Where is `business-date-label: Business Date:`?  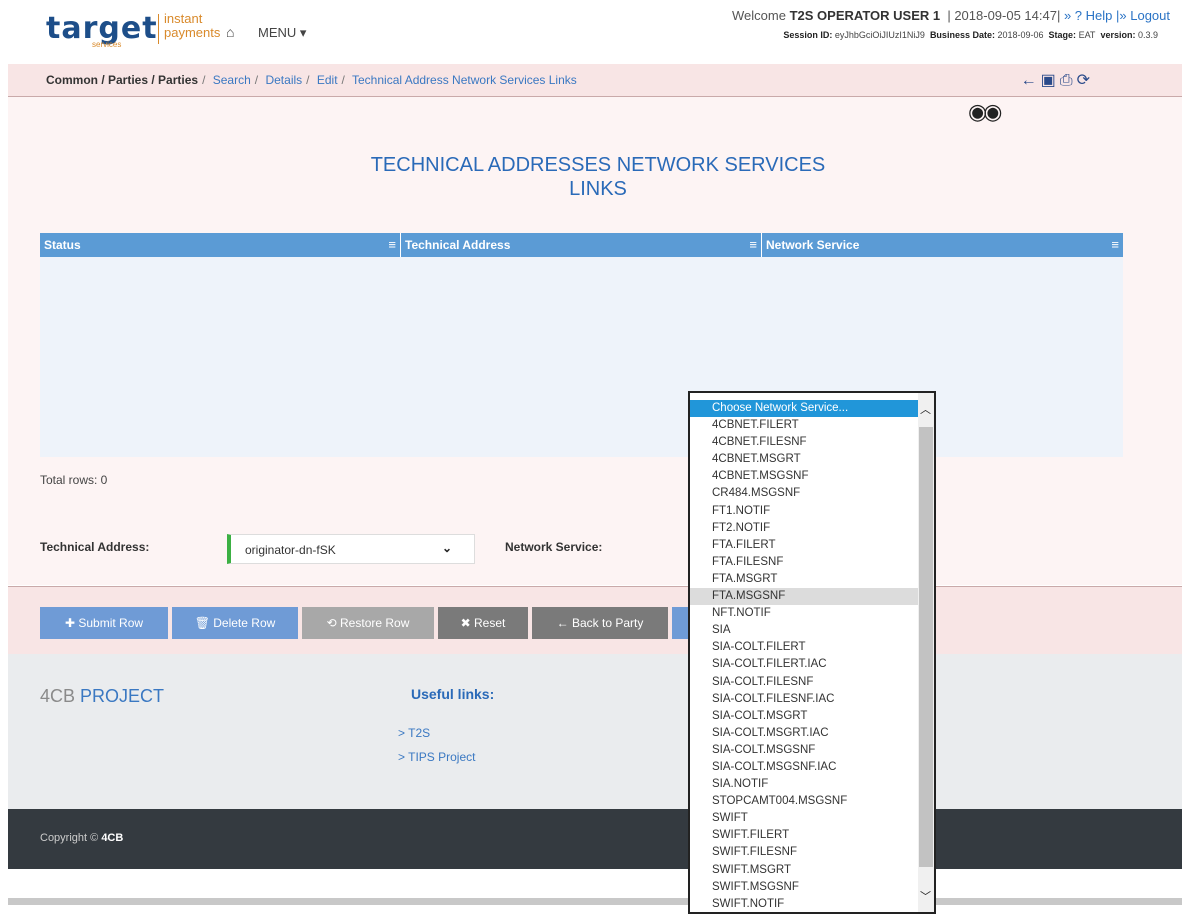
business-date-label: Business Date: is located at coordinates (962, 35).